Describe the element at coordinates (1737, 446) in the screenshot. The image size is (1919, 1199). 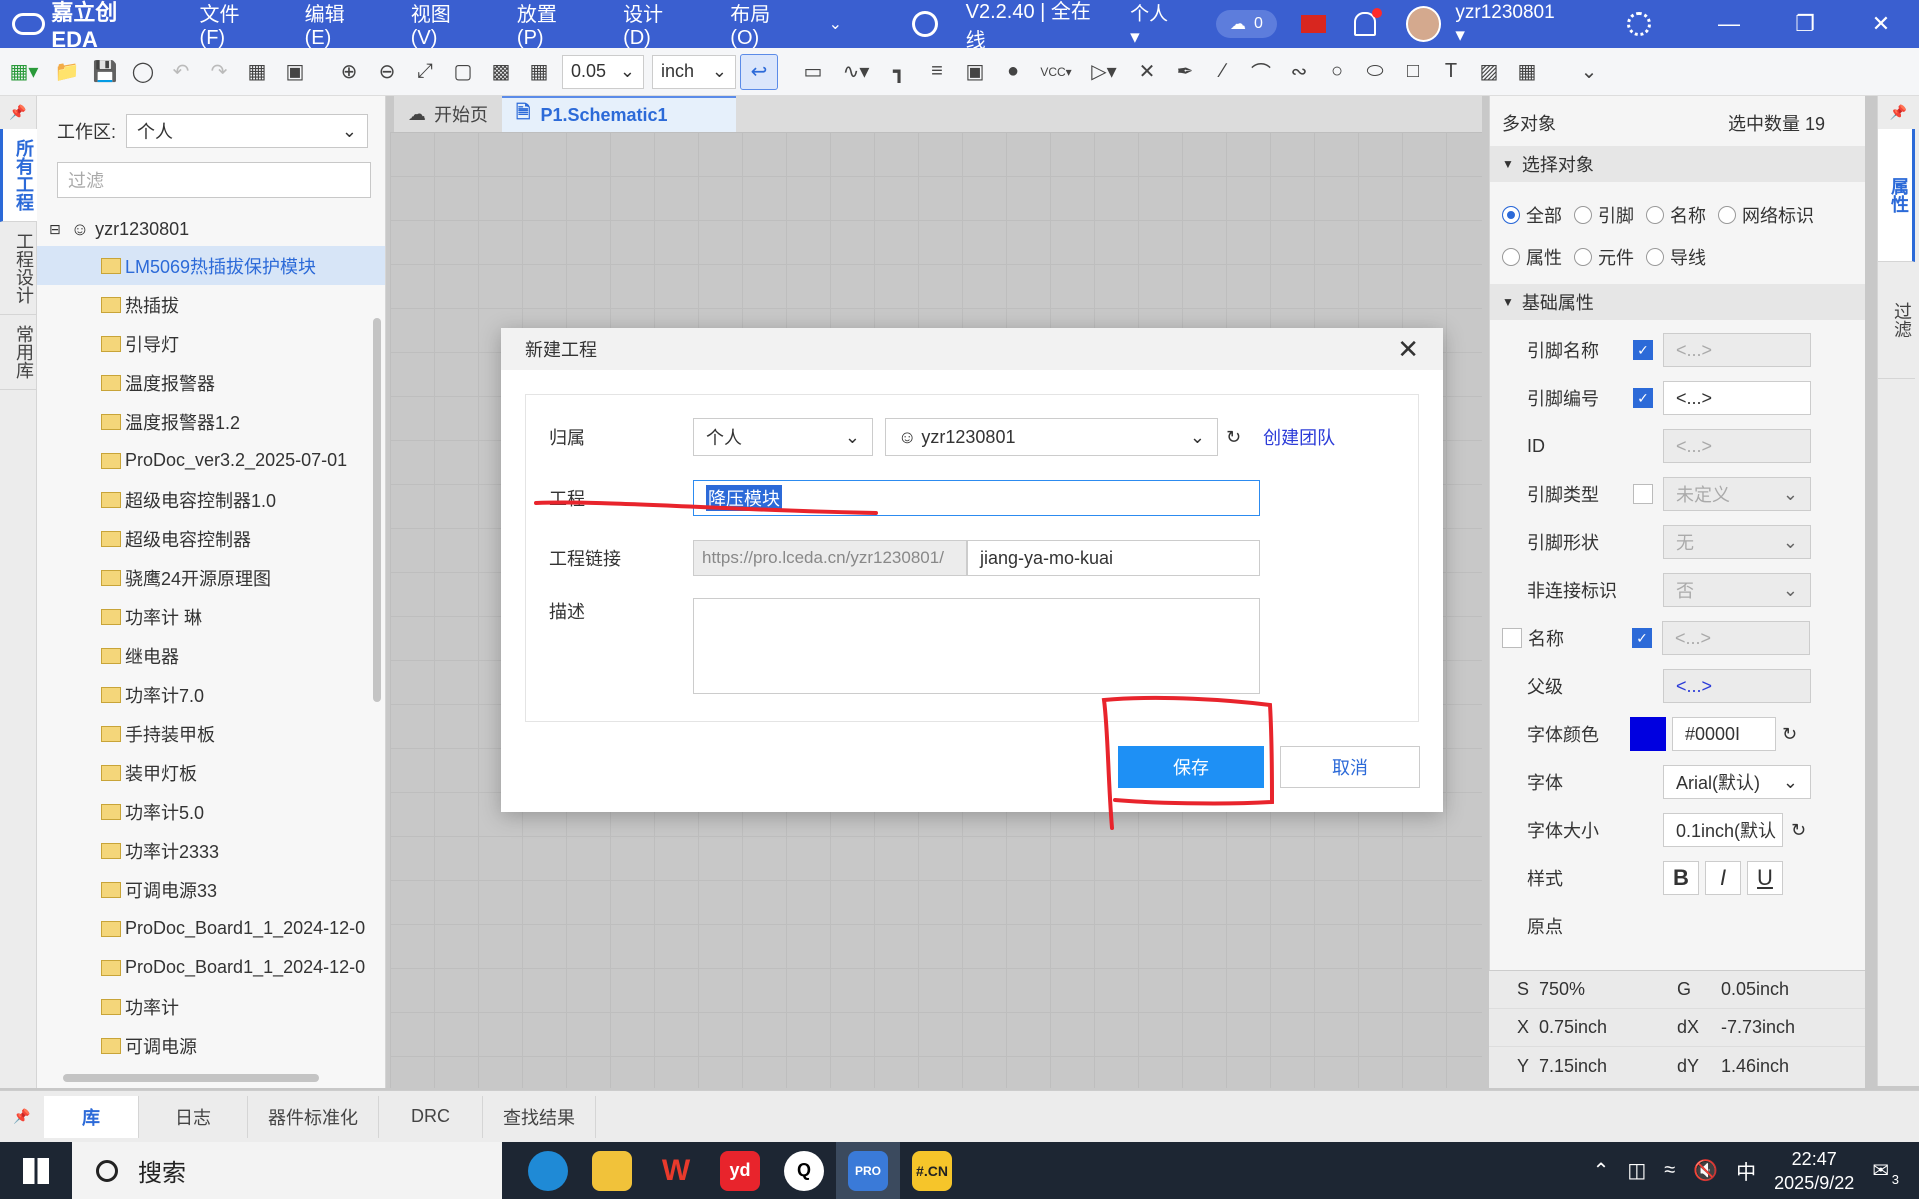
I see `id-field: <...>` at that location.